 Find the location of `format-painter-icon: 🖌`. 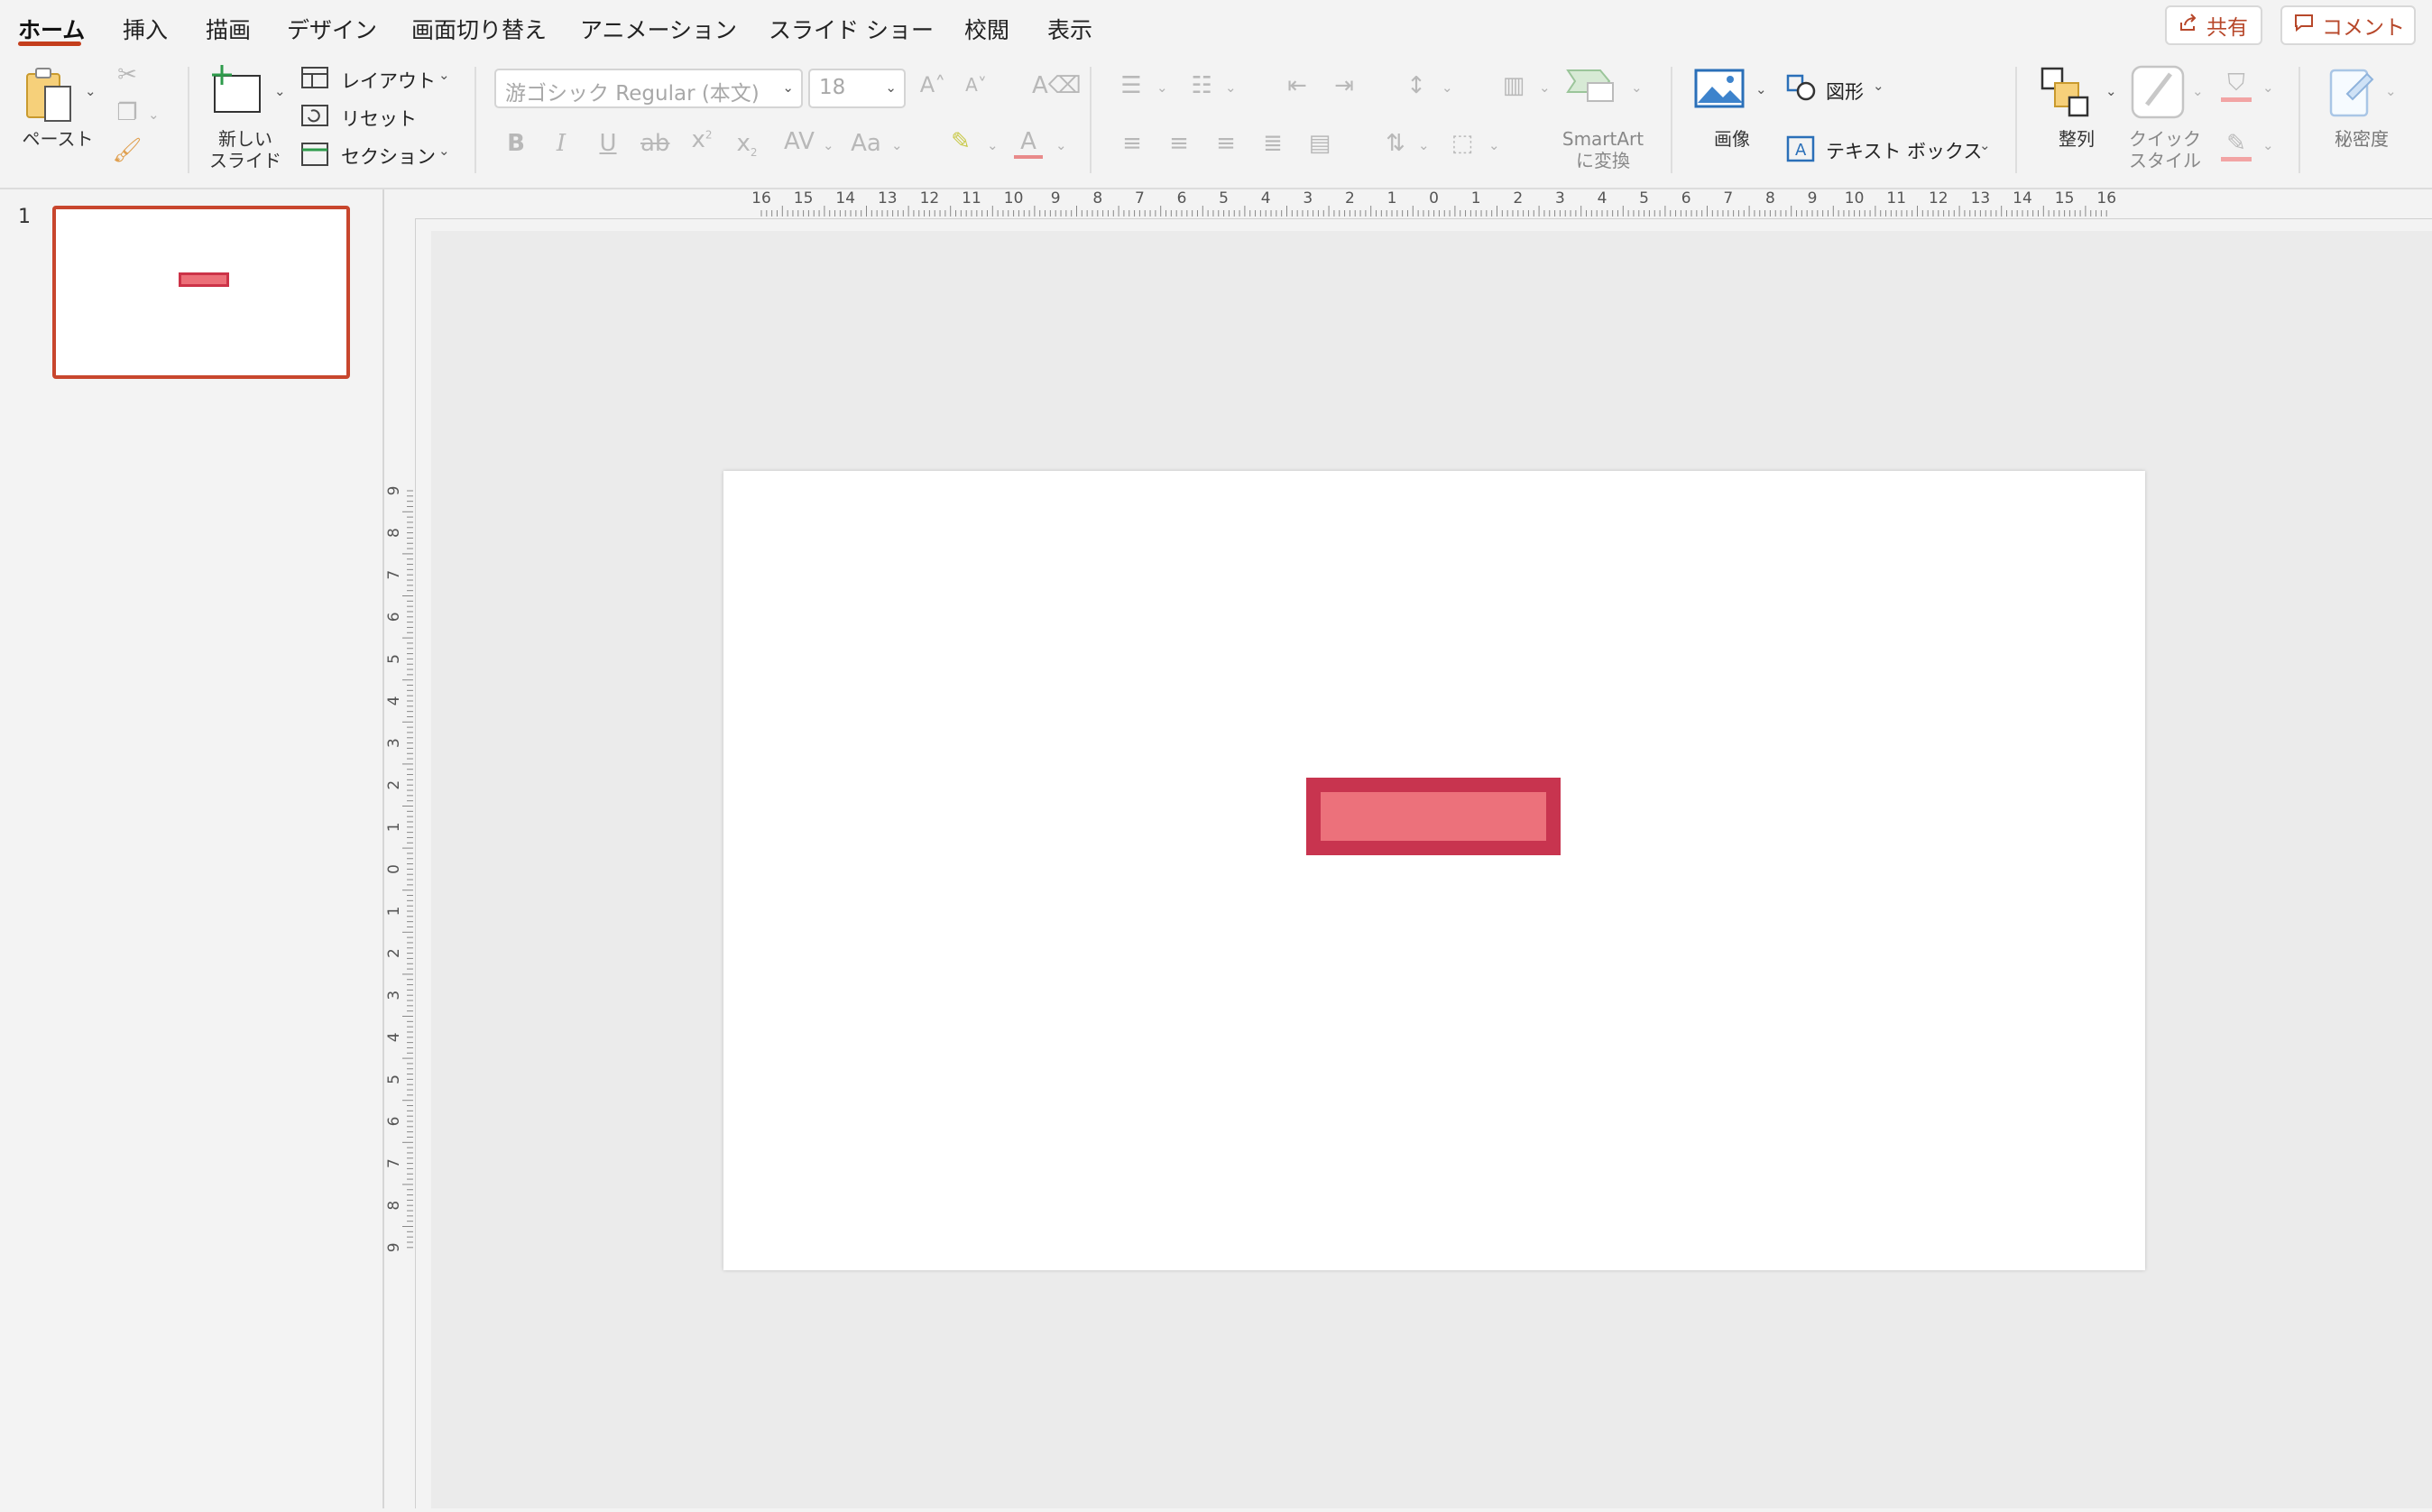

format-painter-icon: 🖌 is located at coordinates (127, 150).